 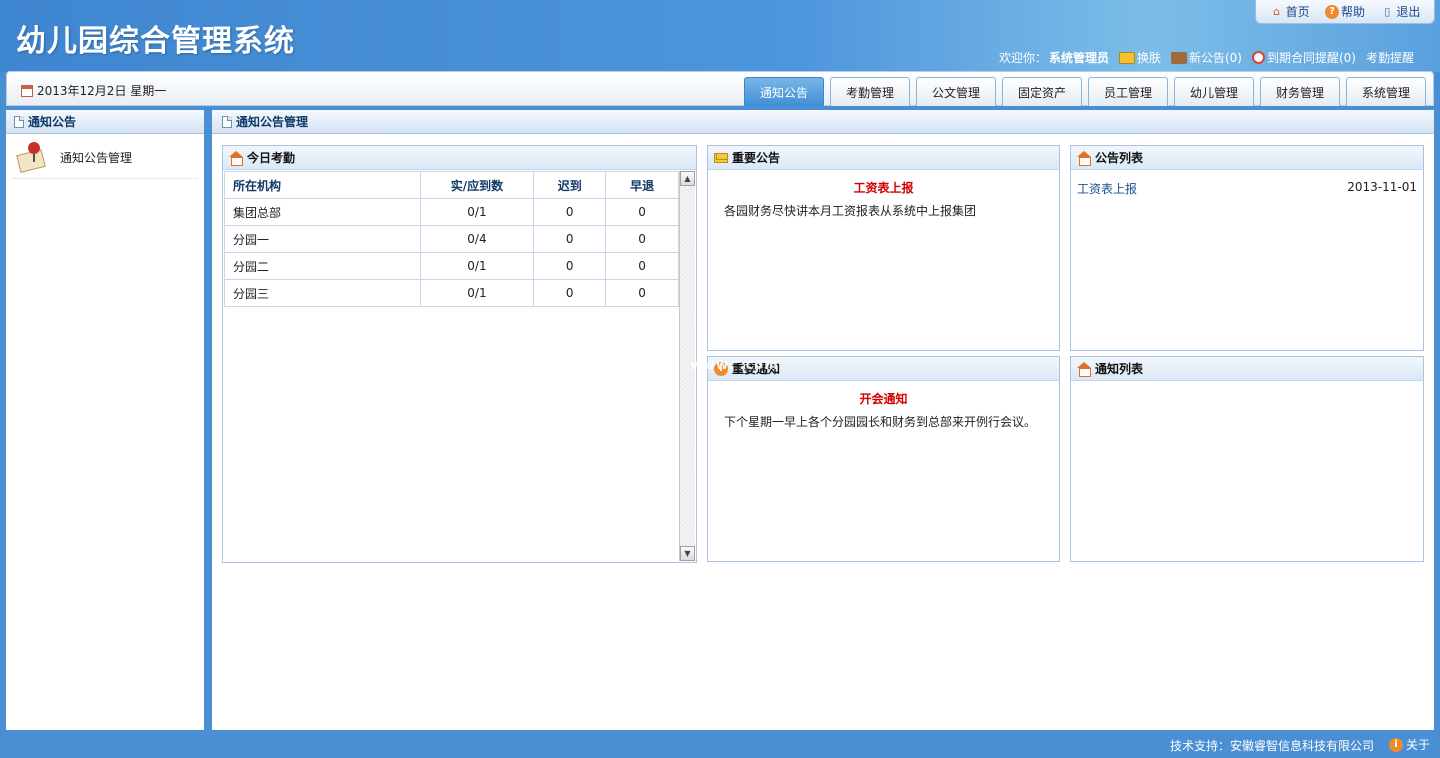 I want to click on home-link: ⌂ 首页, so click(x=1290, y=11).